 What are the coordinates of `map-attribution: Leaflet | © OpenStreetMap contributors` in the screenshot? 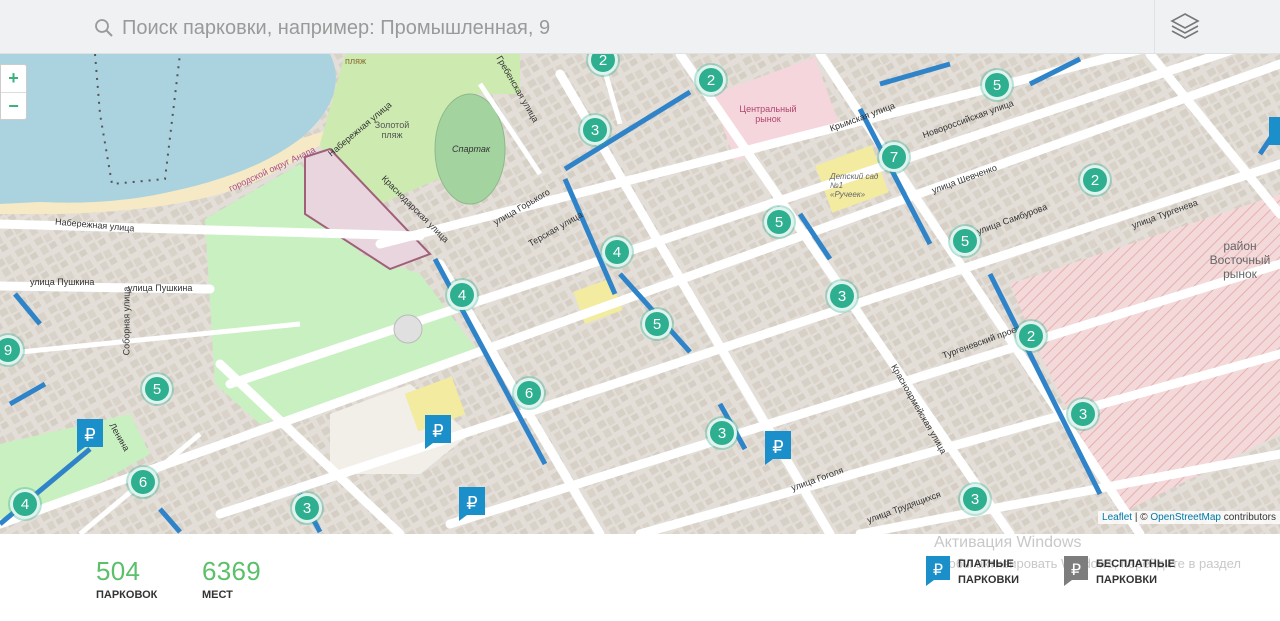 It's located at (1189, 517).